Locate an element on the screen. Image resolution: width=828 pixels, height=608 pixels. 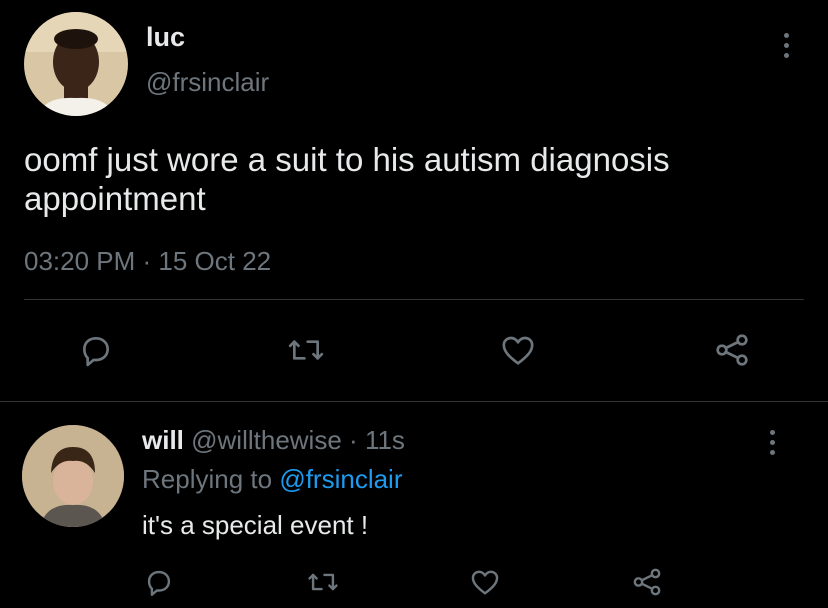
replying-prefix: Replying to is located at coordinates (207, 479).